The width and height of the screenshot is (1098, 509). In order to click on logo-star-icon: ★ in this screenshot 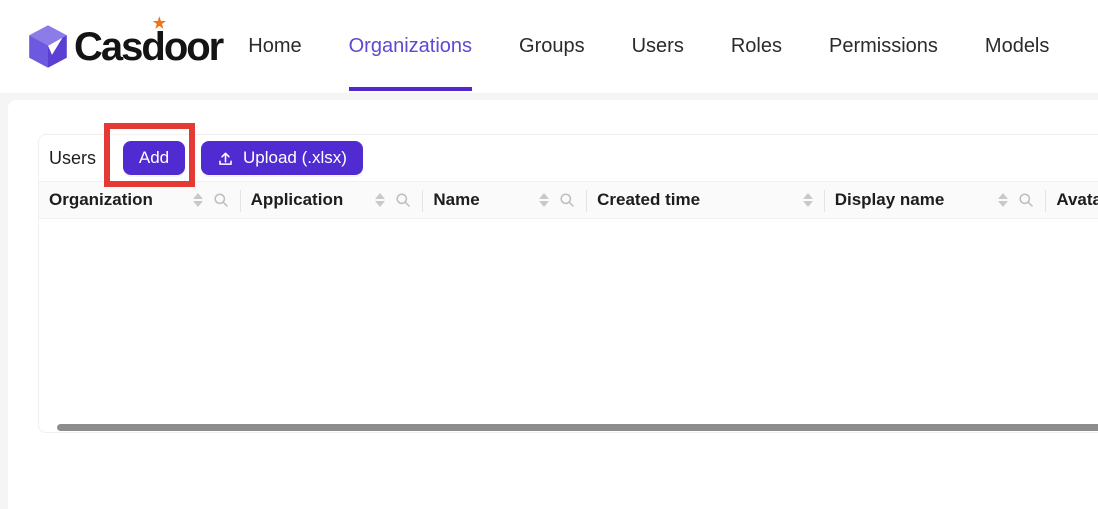, I will do `click(159, 23)`.